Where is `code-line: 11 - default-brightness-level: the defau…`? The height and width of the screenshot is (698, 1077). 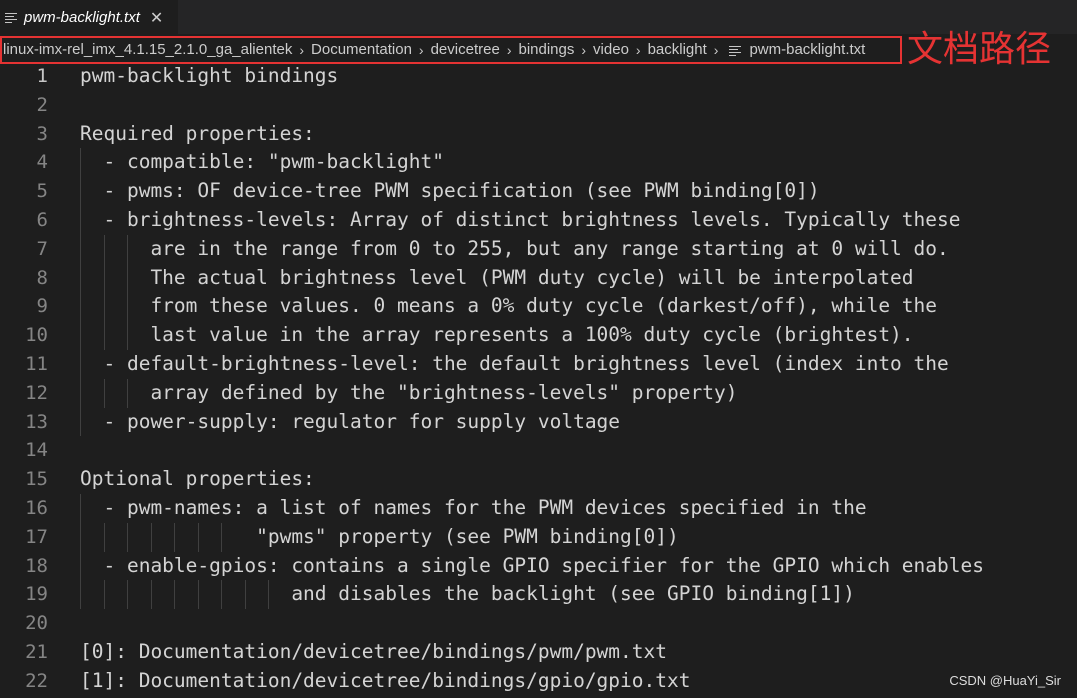
code-line: 11 - default-brightness-level: the defau… is located at coordinates (538, 364).